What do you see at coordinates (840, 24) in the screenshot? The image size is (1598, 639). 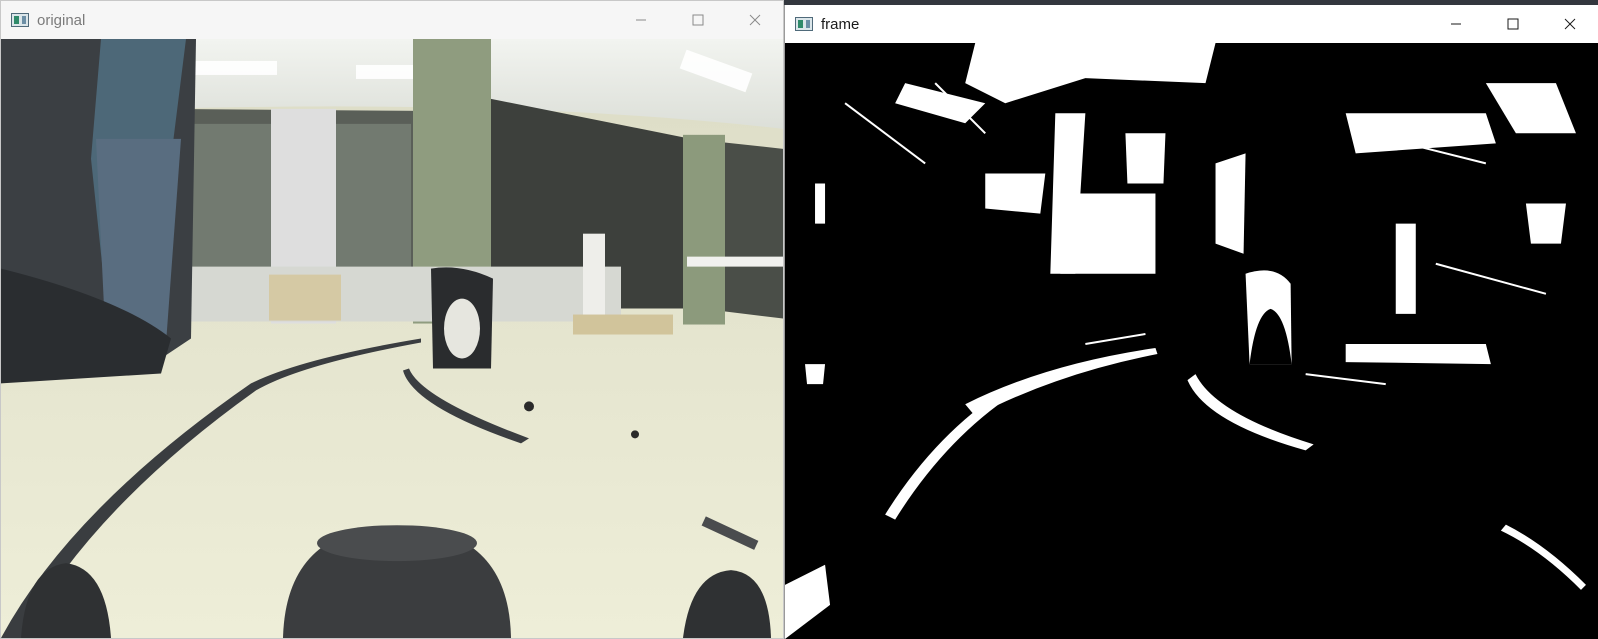 I see `window-title: frame` at bounding box center [840, 24].